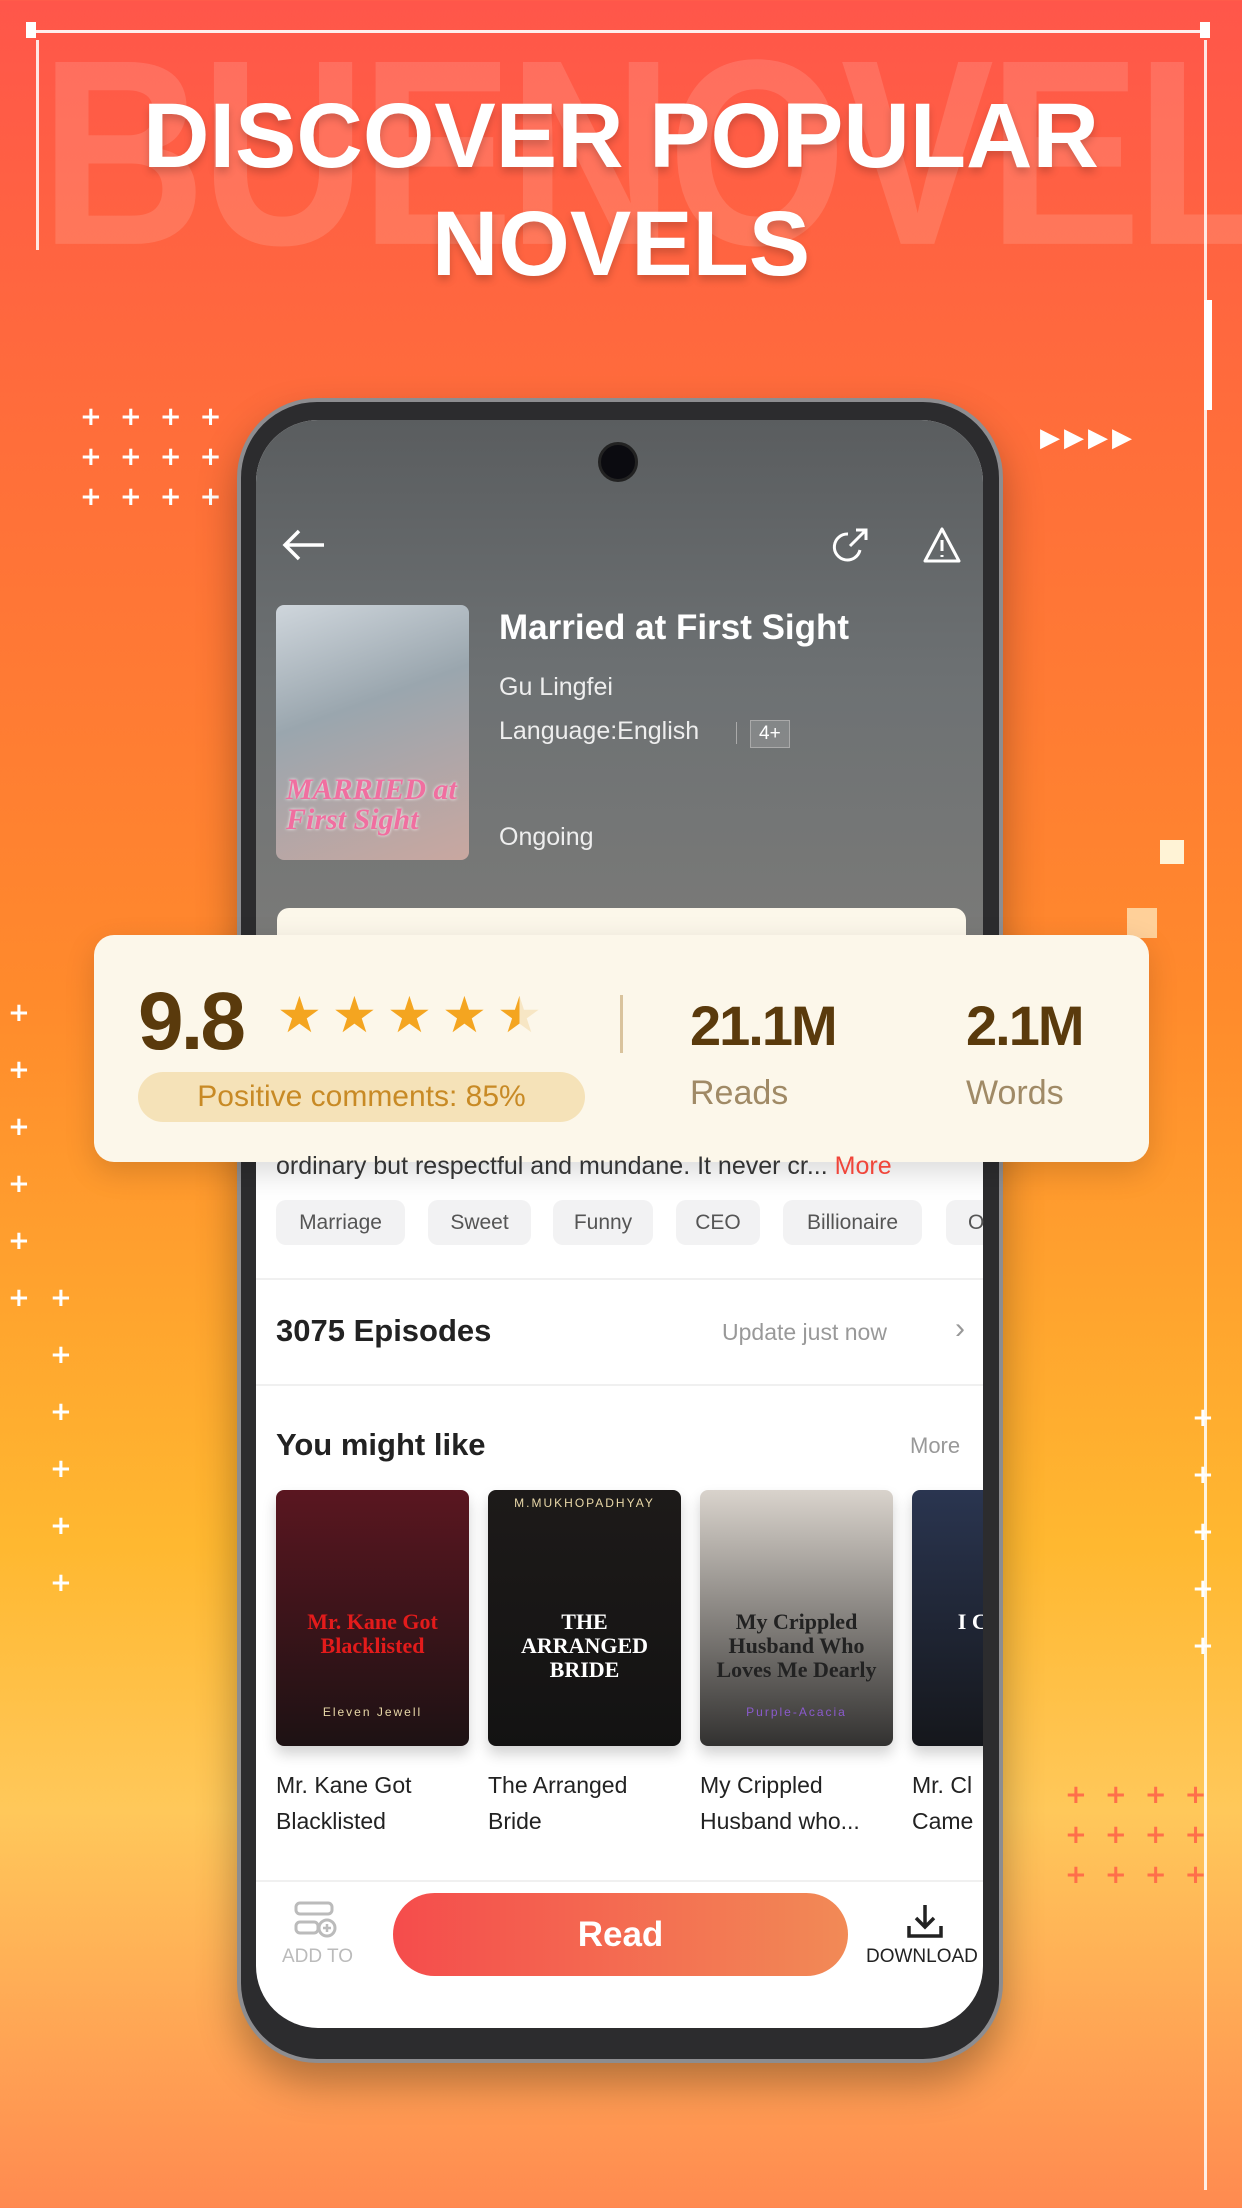  I want to click on download-icon, so click(925, 1921).